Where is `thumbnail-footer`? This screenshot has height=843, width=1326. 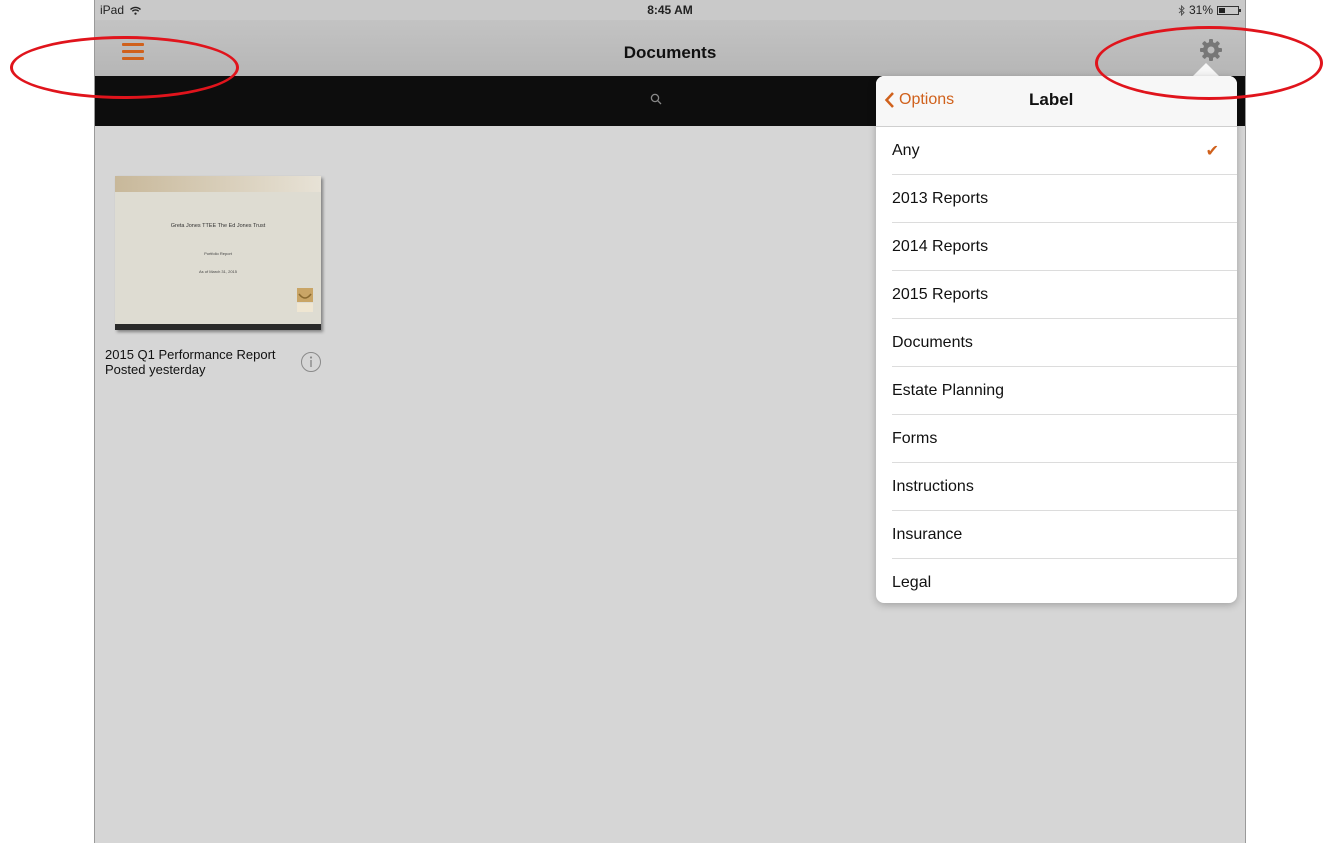
thumbnail-footer is located at coordinates (218, 327).